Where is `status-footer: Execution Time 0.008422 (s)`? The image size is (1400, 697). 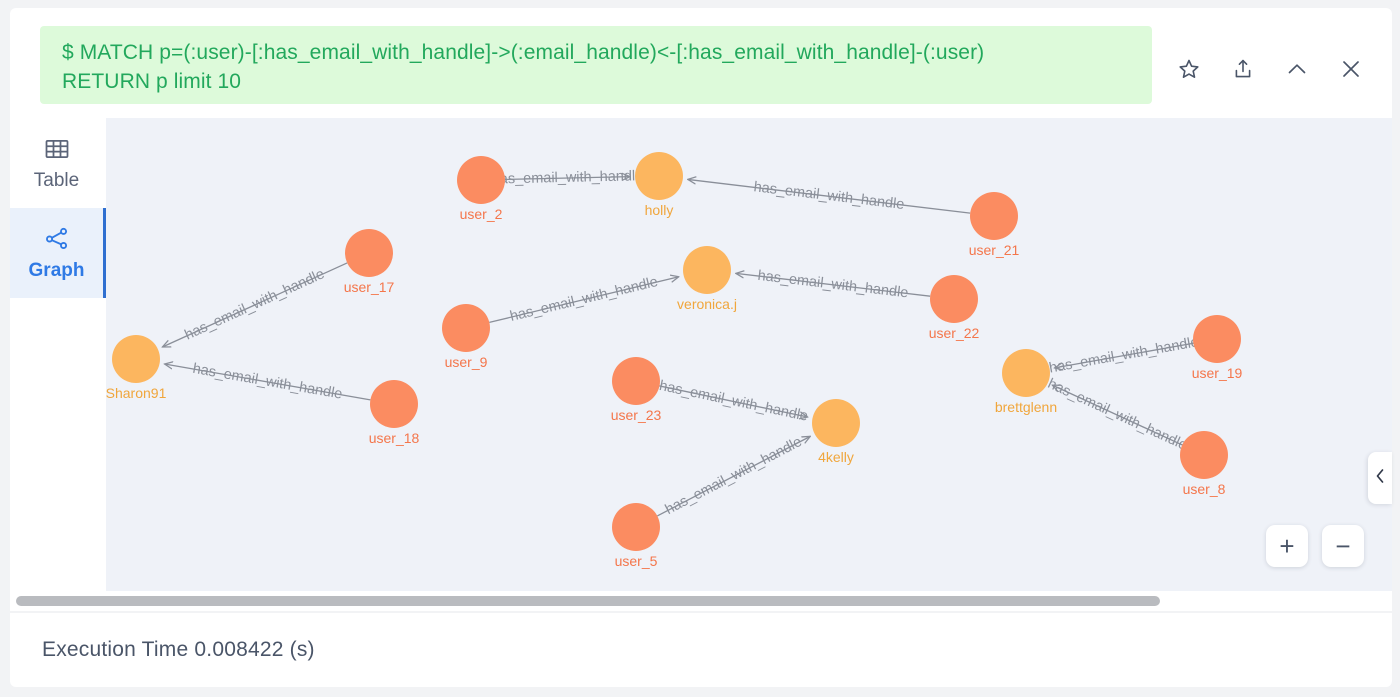
status-footer: Execution Time 0.008422 (s) is located at coordinates (701, 650).